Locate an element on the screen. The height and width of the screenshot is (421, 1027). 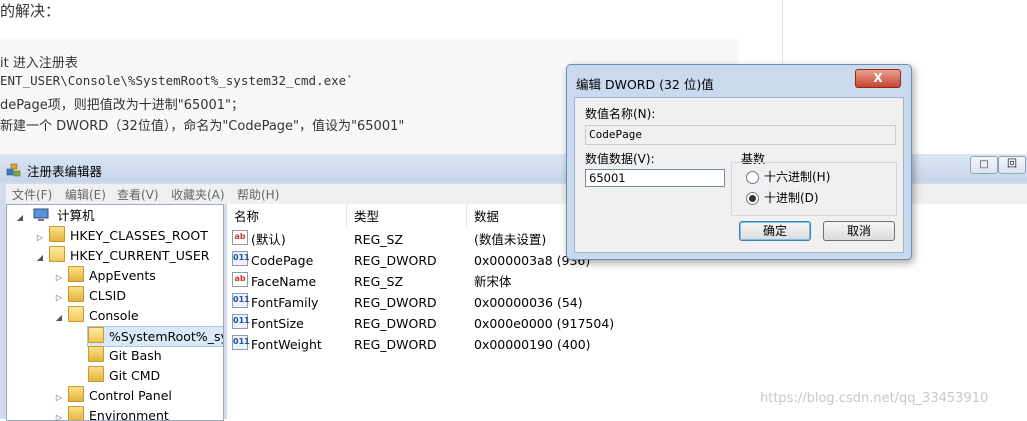
article-heading: 的解决： is located at coordinates (30, 11).